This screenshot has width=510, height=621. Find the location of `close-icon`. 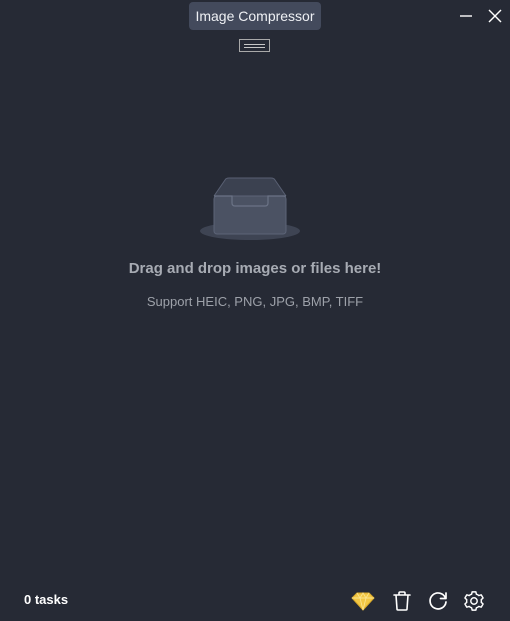

close-icon is located at coordinates (495, 16).